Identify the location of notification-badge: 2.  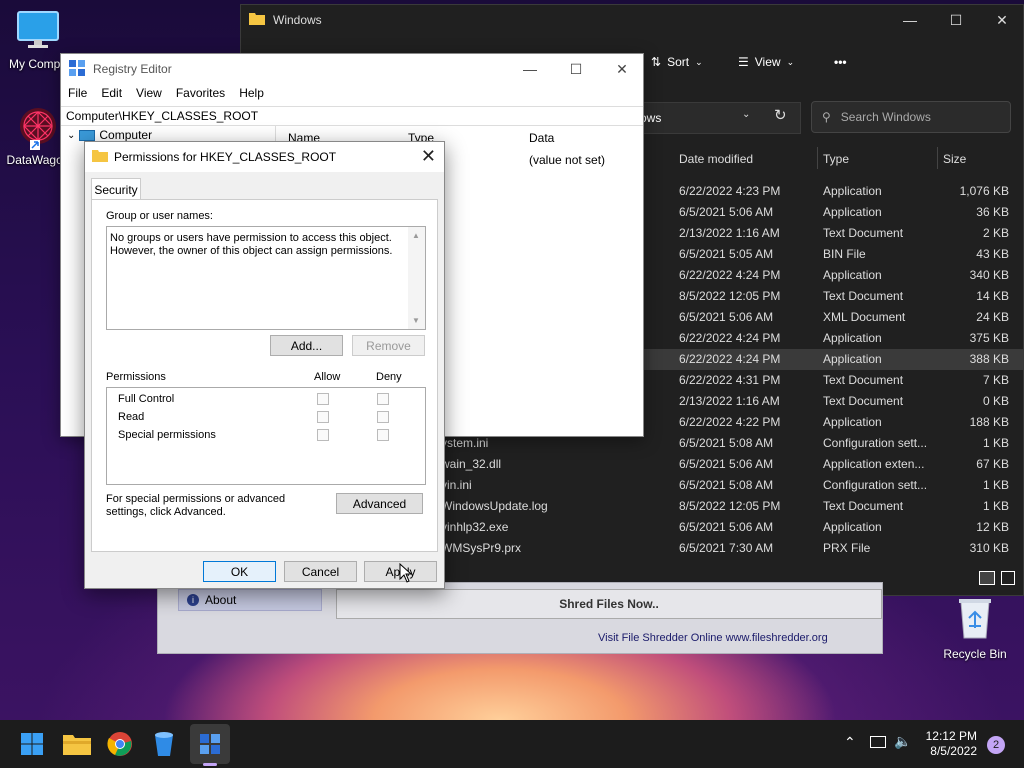
(996, 745).